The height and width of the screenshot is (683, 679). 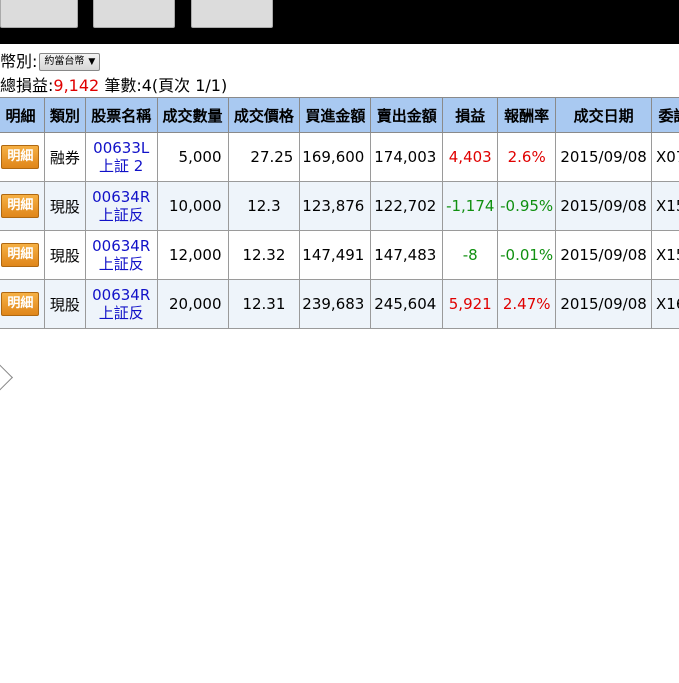 I want to click on buy-amount-cell: 169,600, so click(x=335, y=157).